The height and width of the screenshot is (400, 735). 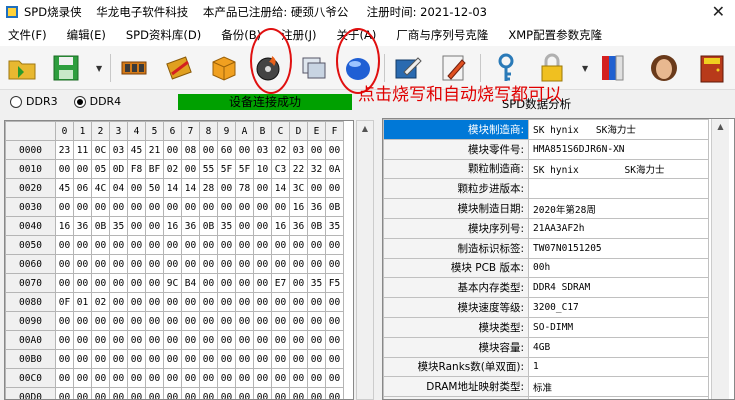 I want to click on spd-row: 基本内存类型: DDR4 SDRAM, so click(x=546, y=288).